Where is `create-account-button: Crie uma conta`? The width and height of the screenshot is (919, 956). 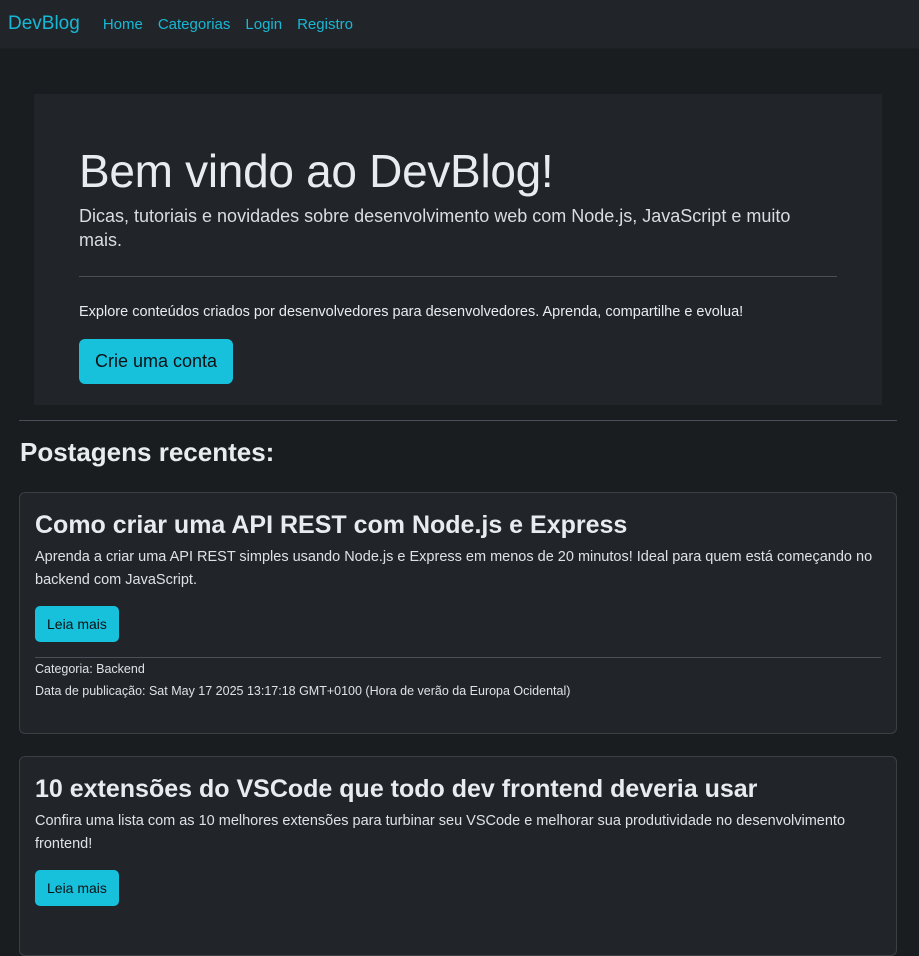 create-account-button: Crie uma conta is located at coordinates (156, 361).